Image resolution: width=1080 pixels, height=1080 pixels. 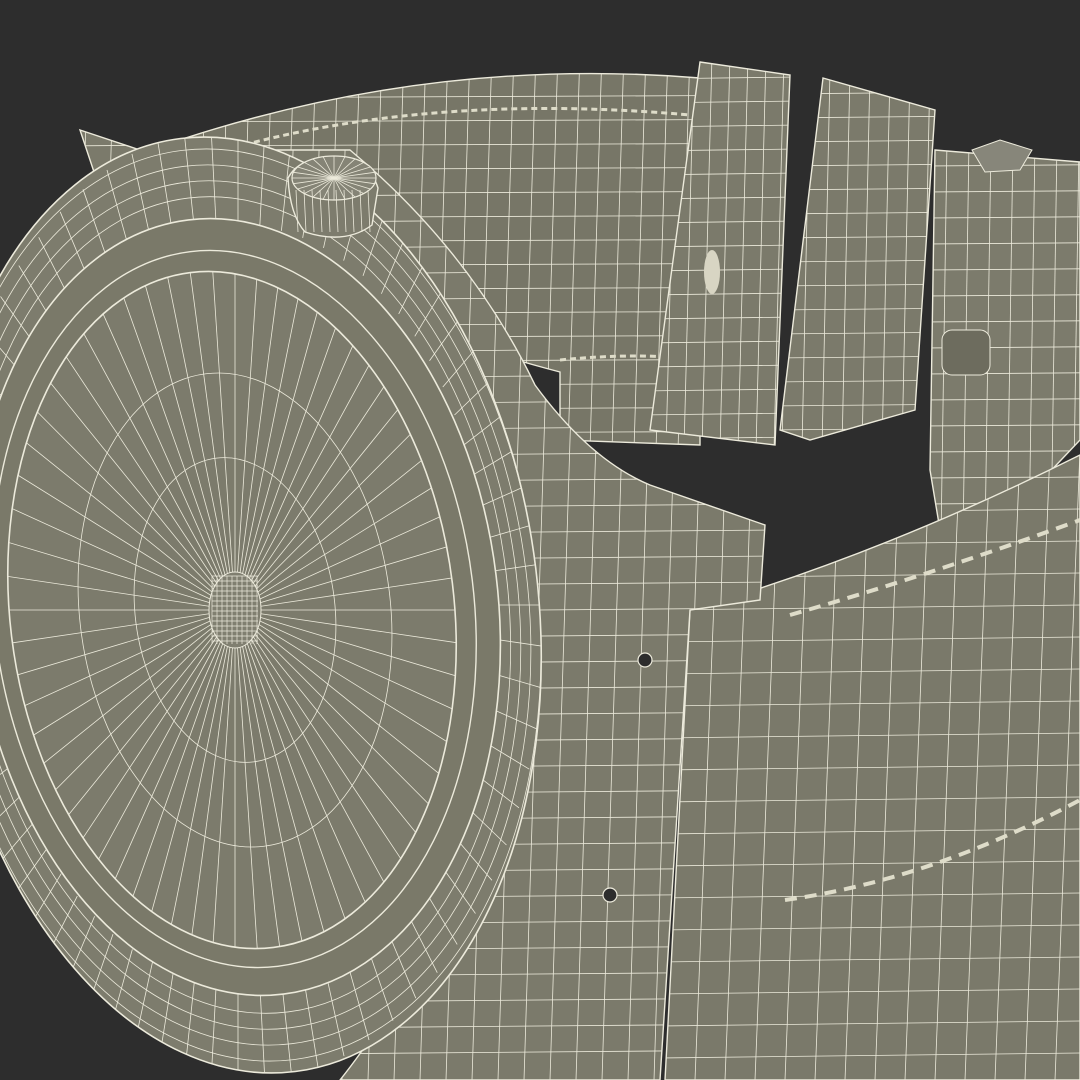 I want to click on lug-pin-hole-bottom, so click(x=610, y=895).